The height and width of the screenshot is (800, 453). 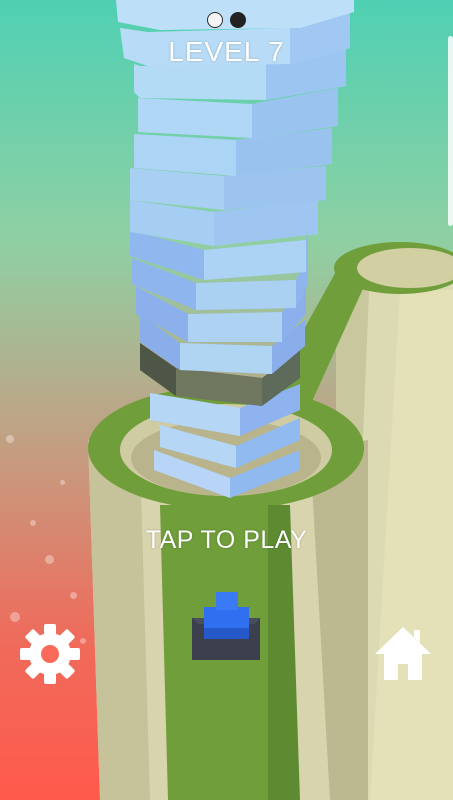 What do you see at coordinates (238, 20) in the screenshot?
I see `progress-dot-current` at bounding box center [238, 20].